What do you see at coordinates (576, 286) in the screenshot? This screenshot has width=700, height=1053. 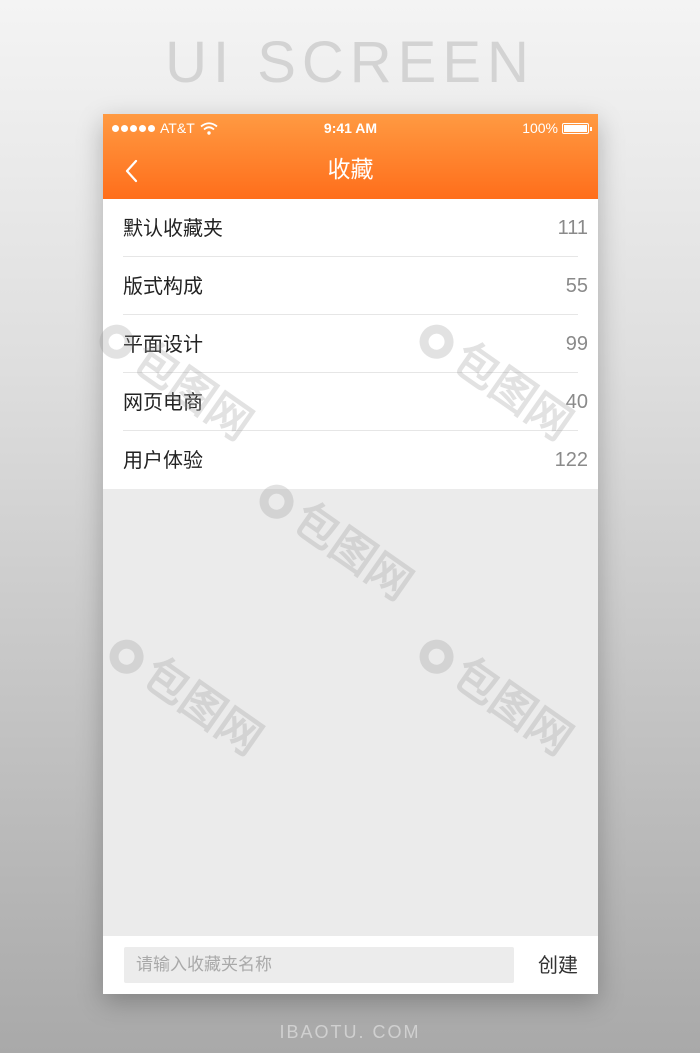 I see `folder-count: 55` at bounding box center [576, 286].